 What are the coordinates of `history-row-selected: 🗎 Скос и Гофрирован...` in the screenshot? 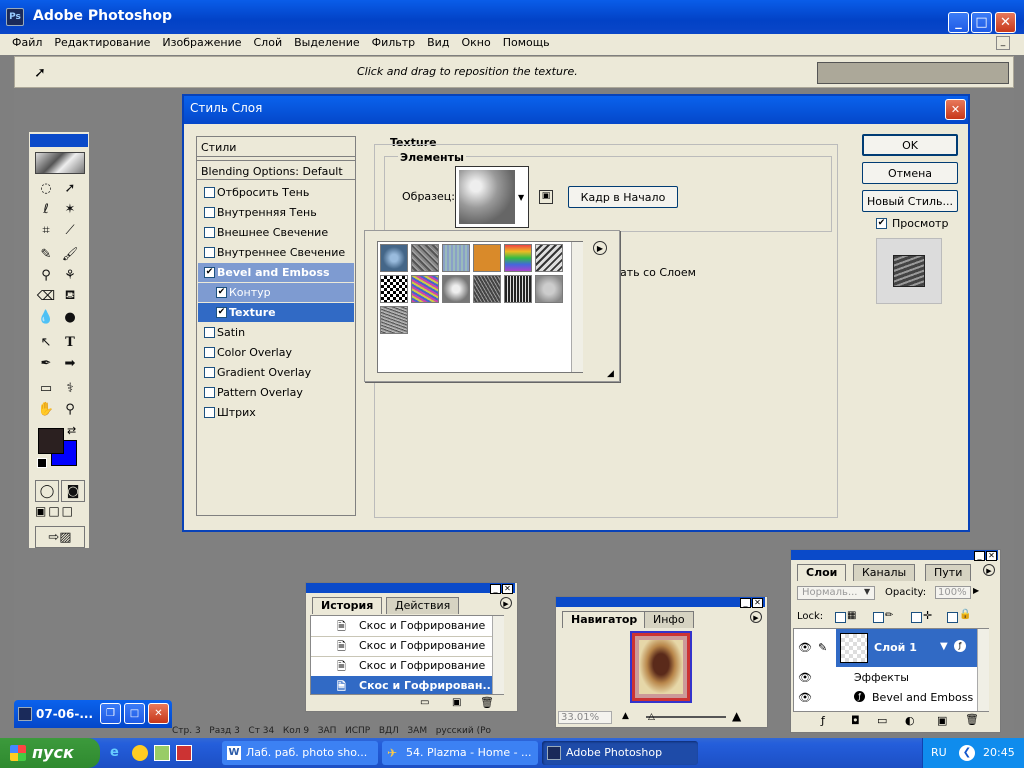 It's located at (407, 685).